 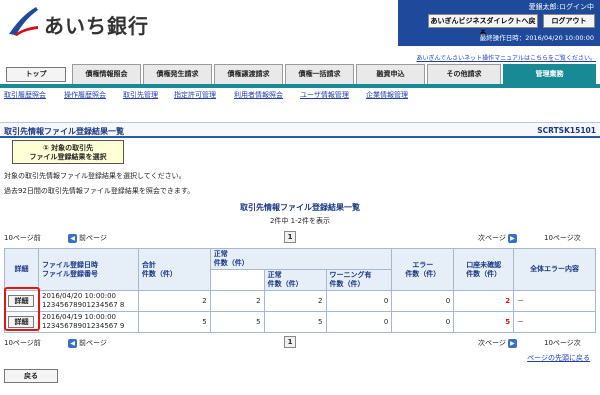 I want to click on unconfirmed-count: 2, so click(x=484, y=301).